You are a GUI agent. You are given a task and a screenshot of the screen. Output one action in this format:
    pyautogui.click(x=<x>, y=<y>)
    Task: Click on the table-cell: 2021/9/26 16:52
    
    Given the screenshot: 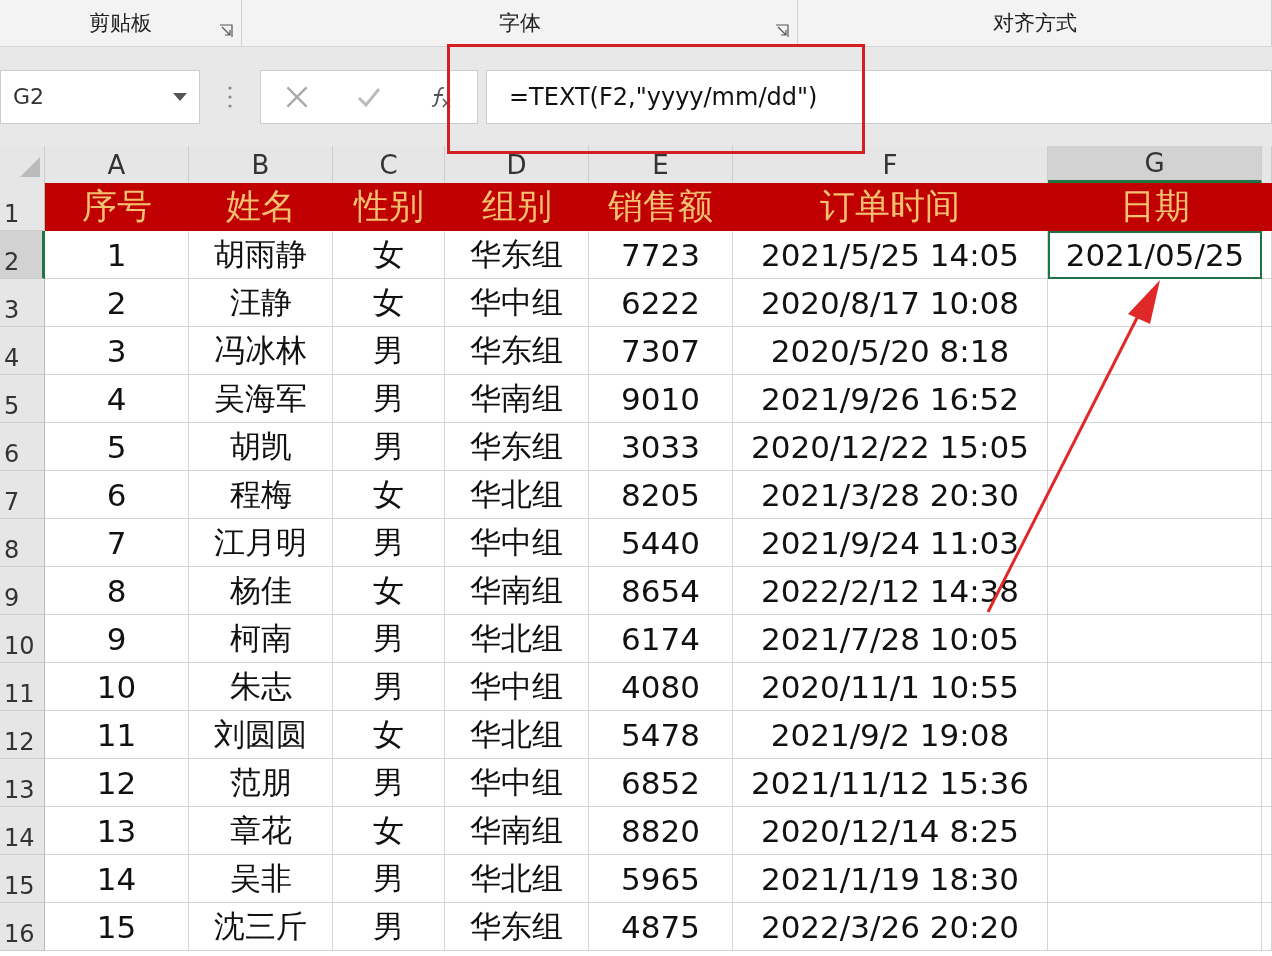 What is the action you would take?
    pyautogui.click(x=890, y=399)
    